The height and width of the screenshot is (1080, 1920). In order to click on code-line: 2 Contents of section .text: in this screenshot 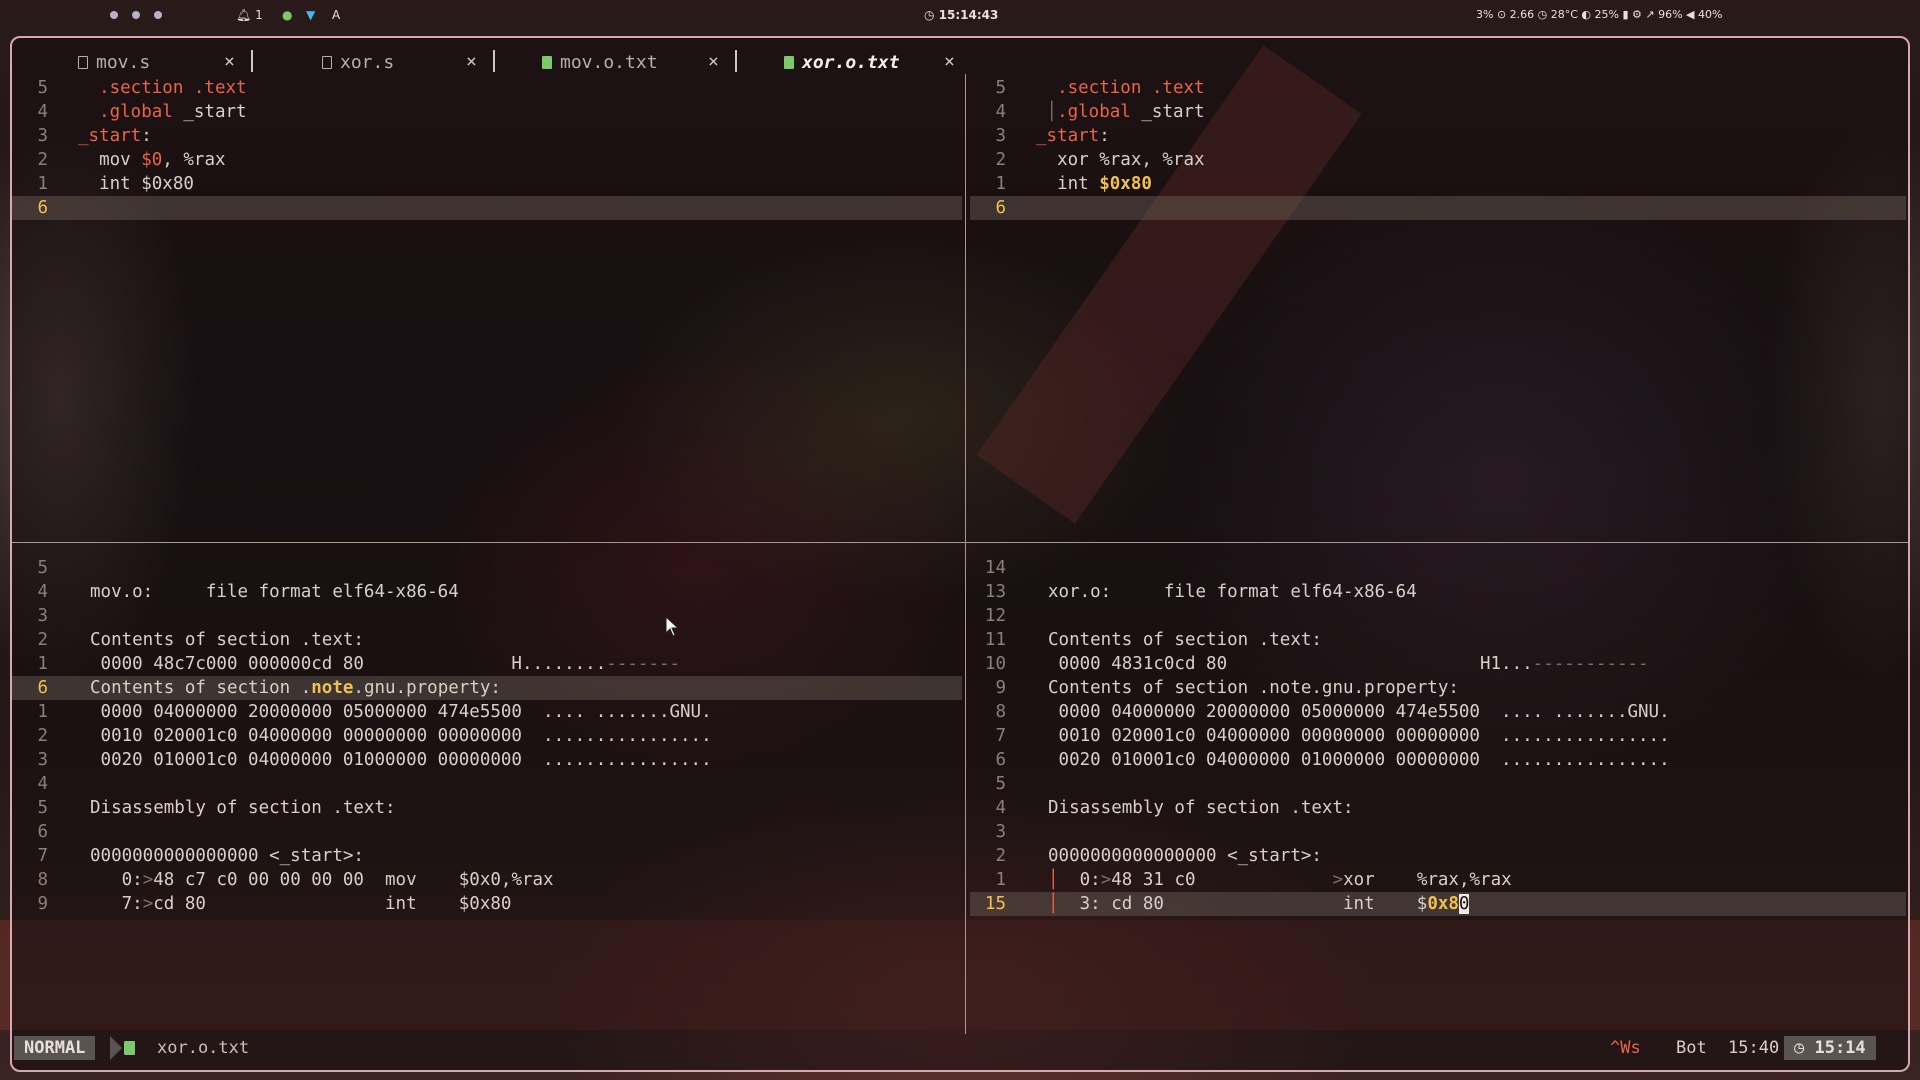, I will do `click(488, 640)`.